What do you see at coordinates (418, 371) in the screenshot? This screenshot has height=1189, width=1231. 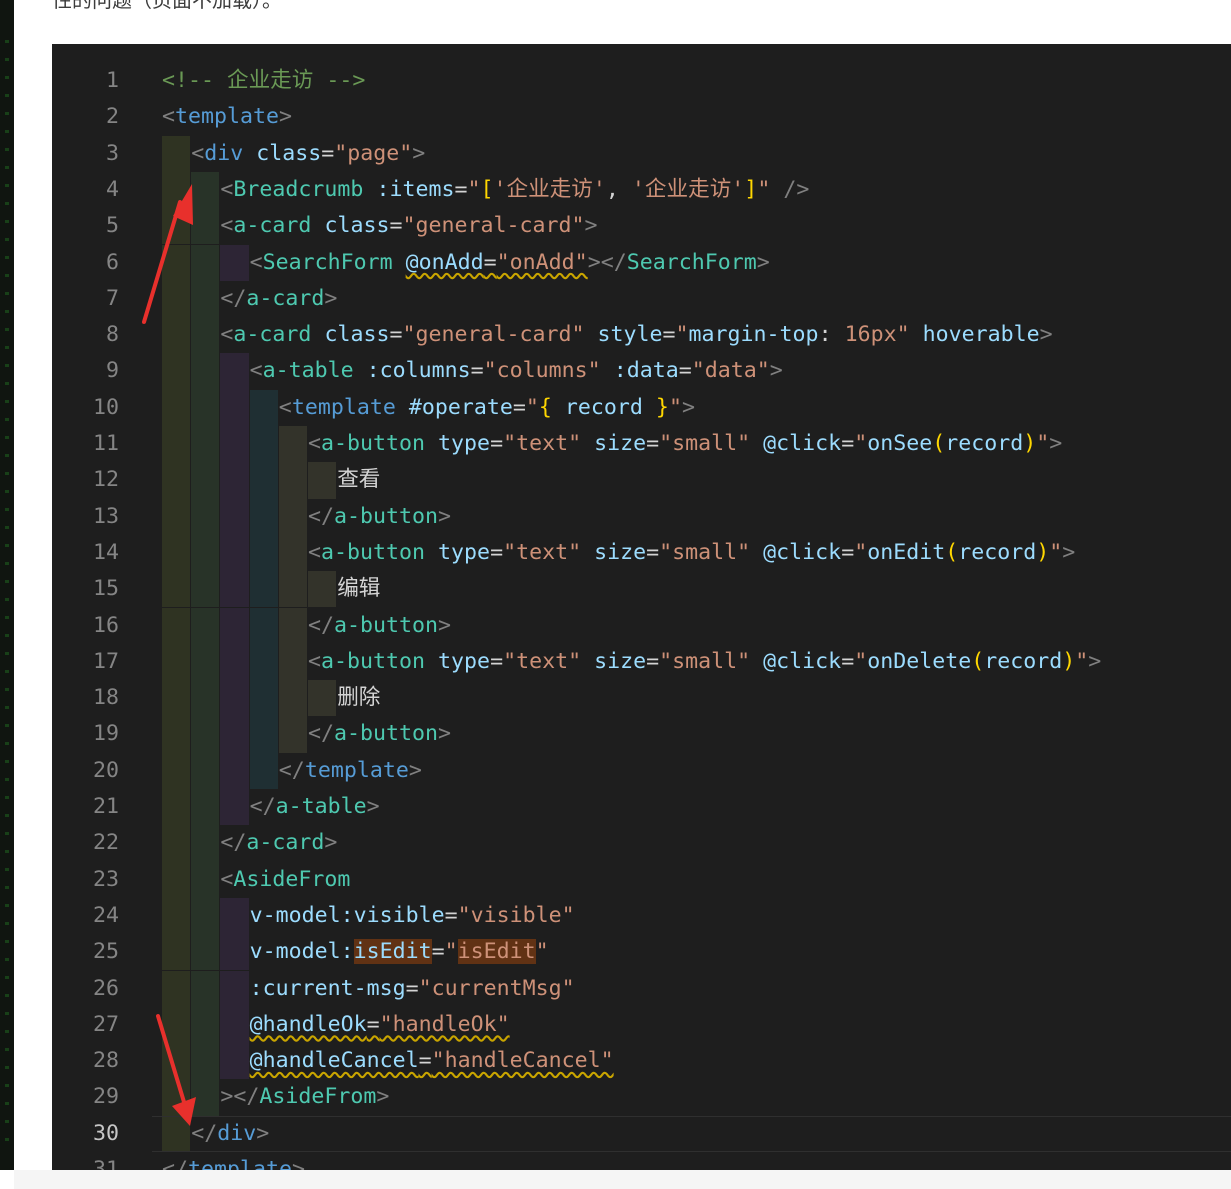 I see `code-token: :columns` at bounding box center [418, 371].